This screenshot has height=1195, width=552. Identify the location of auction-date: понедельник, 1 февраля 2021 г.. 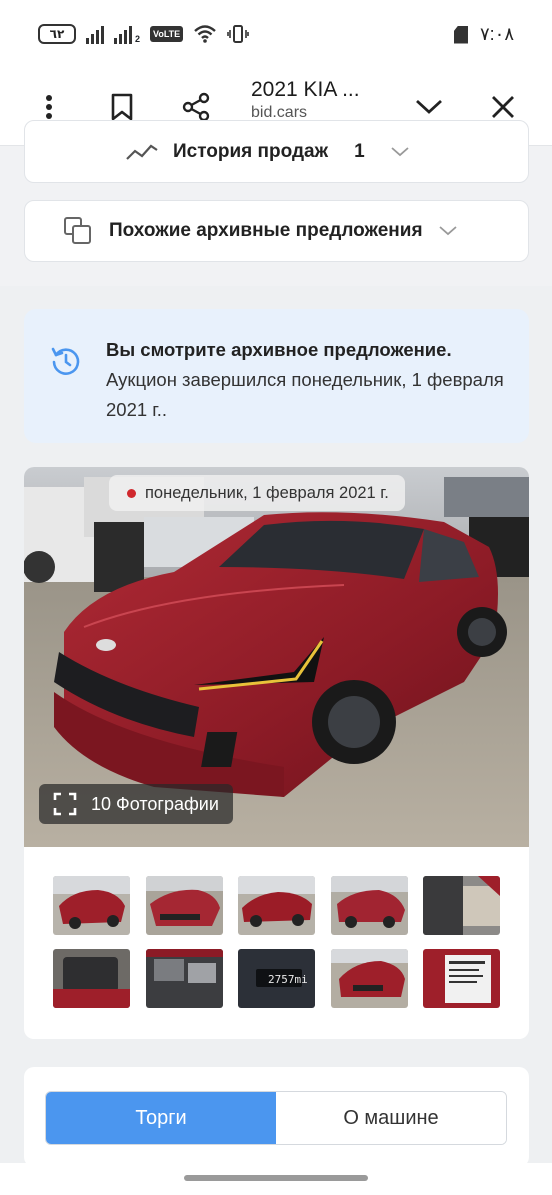
(267, 492).